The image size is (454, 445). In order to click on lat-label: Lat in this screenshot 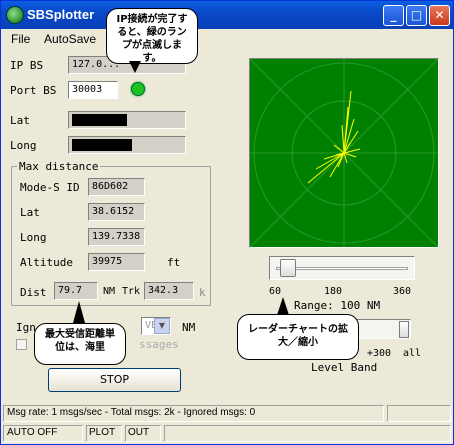, I will do `click(20, 120)`.